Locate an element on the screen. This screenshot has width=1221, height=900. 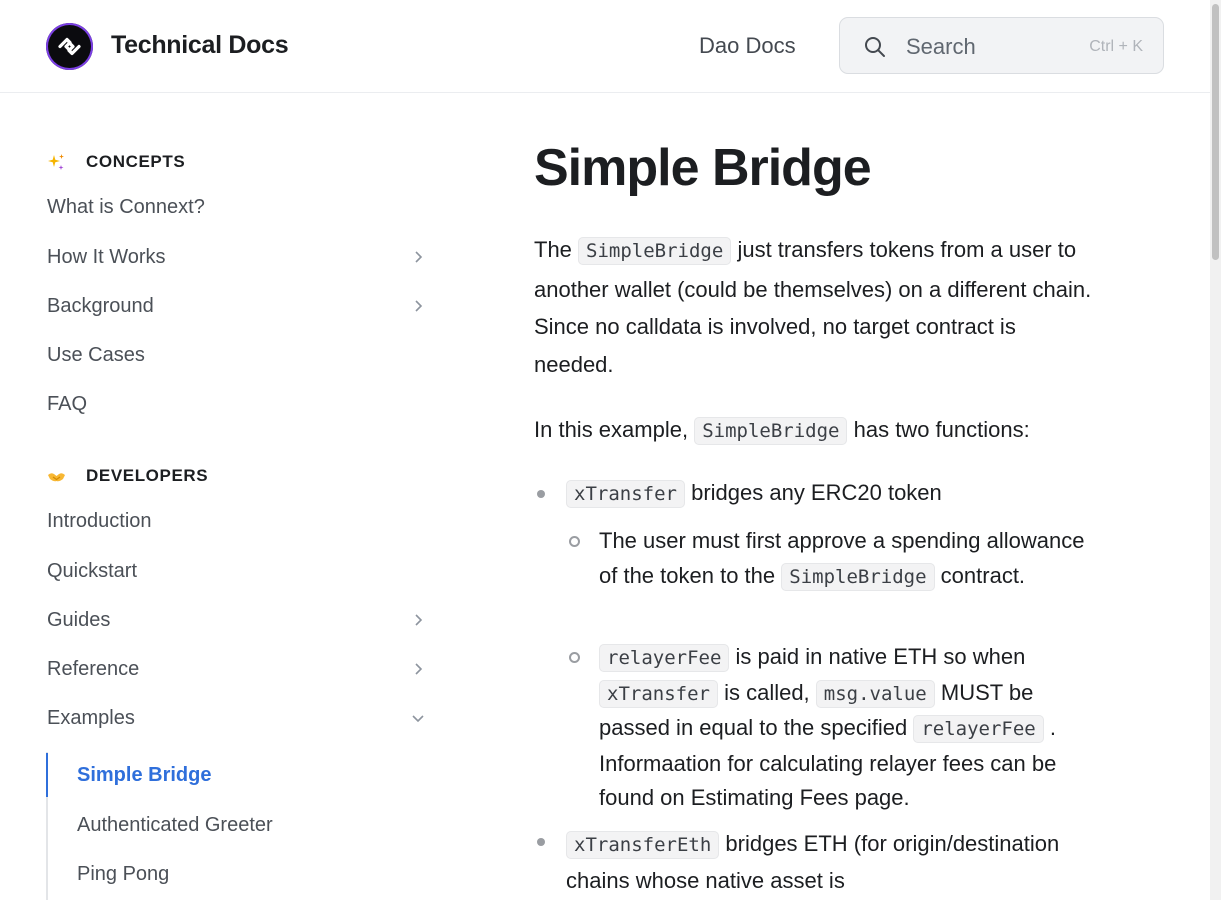
sidebar-item-label: Examples is located at coordinates (91, 717).